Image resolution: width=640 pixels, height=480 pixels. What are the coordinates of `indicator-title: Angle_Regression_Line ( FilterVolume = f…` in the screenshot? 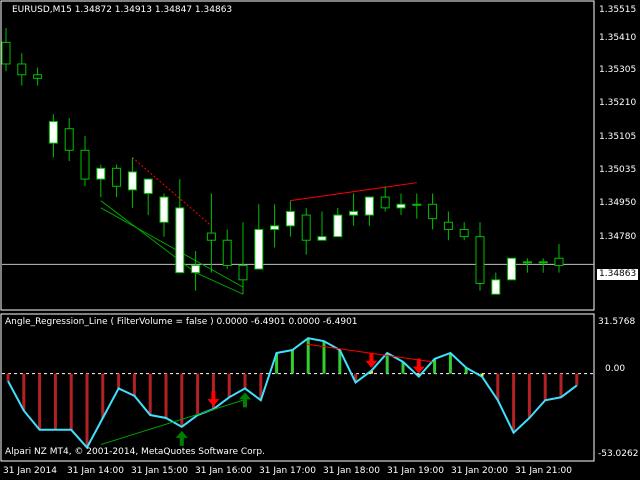 It's located at (181, 322).